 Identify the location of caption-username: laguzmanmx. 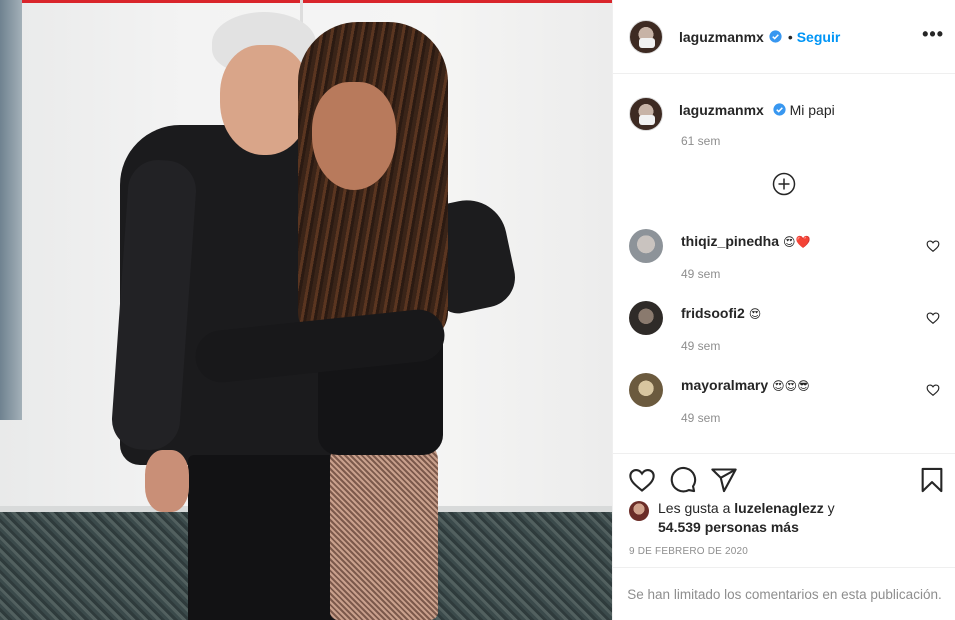
(721, 110).